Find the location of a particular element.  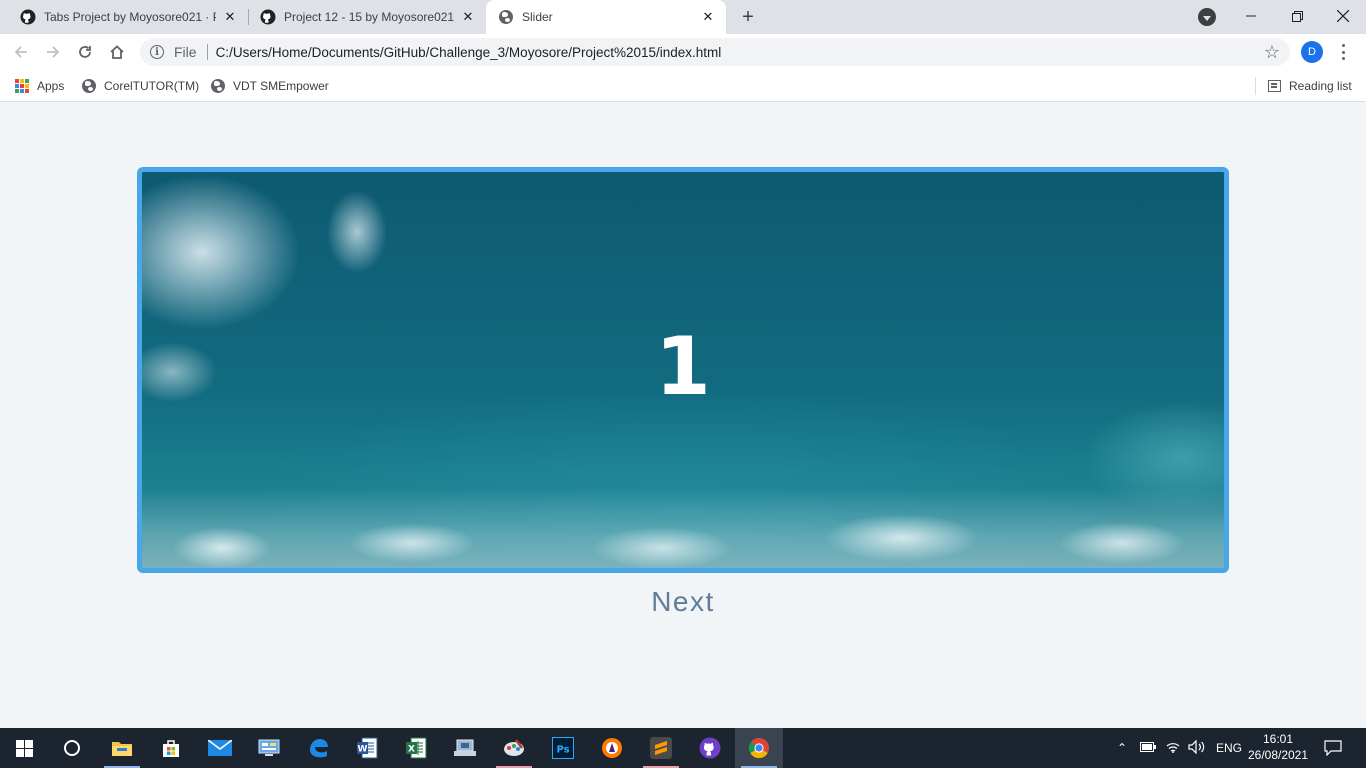

bookmark-coreltutor: CorelTUTOR(TM) is located at coordinates (140, 86).